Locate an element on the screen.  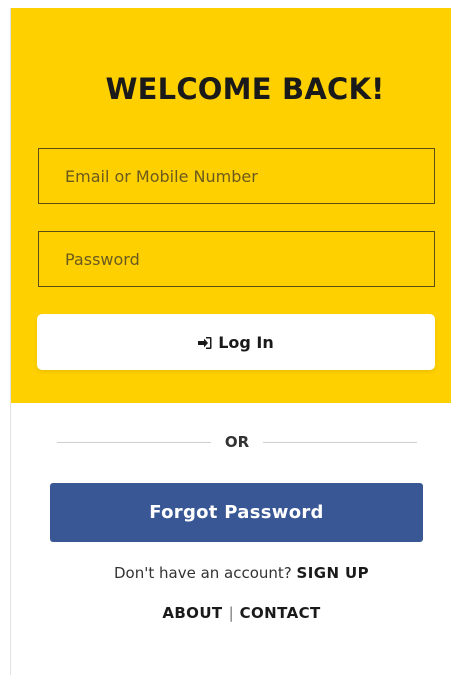
about-link: ABOUT is located at coordinates (192, 613).